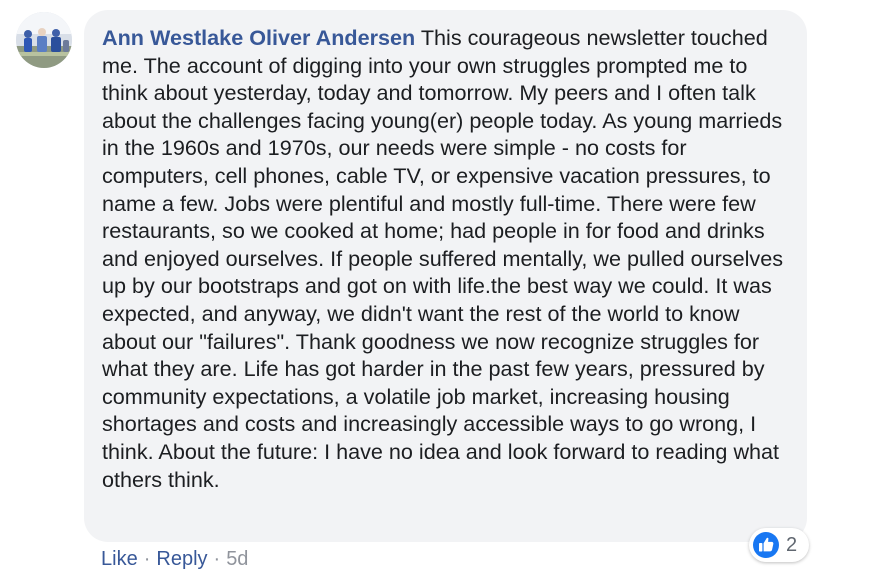 The image size is (871, 581). I want to click on profile-photo, so click(44, 40).